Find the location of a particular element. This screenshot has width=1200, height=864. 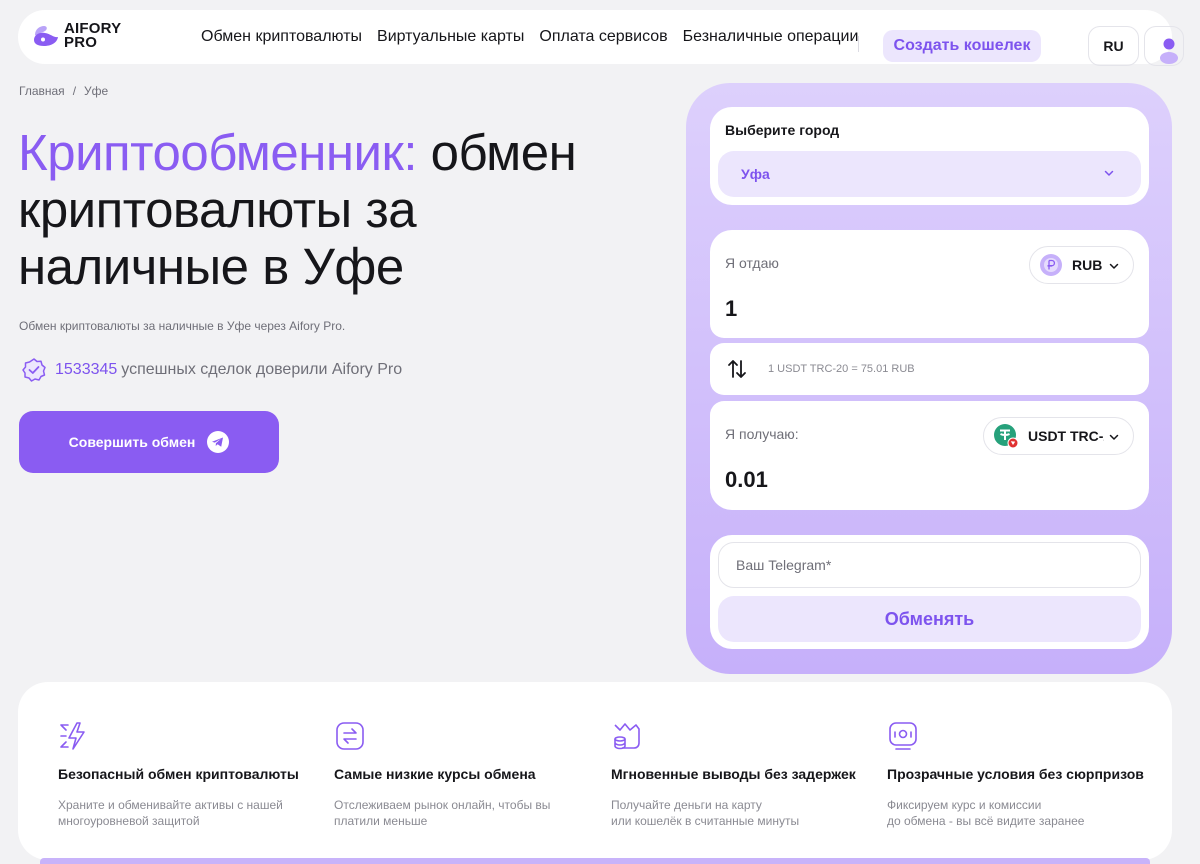

get-currency-label: USDT TRC-20 is located at coordinates (1066, 436).